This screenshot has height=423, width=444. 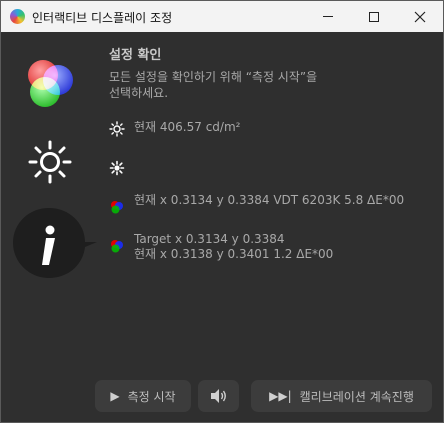 I want to click on close-button, so click(x=420, y=16).